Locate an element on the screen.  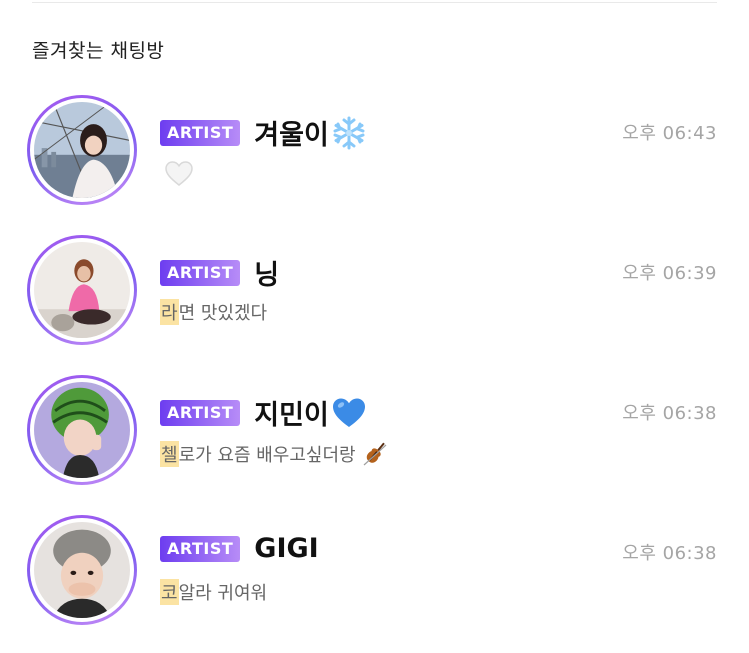
preview-text: 로가 요즘 배우고싶더랑 is located at coordinates (267, 455).